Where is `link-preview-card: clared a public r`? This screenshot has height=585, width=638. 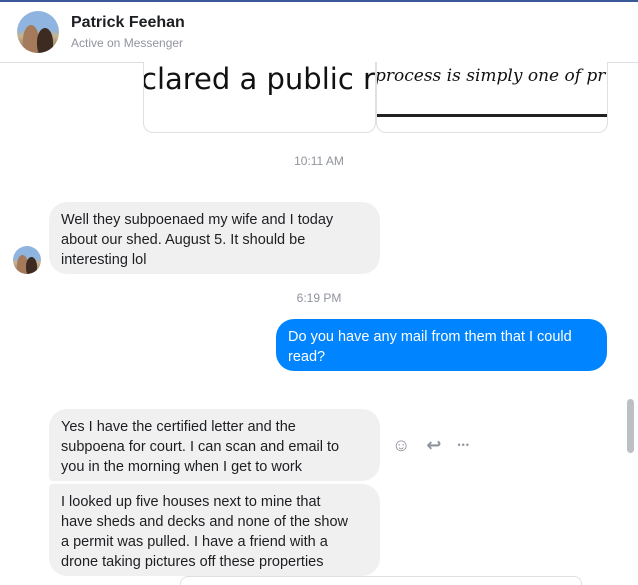 link-preview-card: clared a public r is located at coordinates (259, 97).